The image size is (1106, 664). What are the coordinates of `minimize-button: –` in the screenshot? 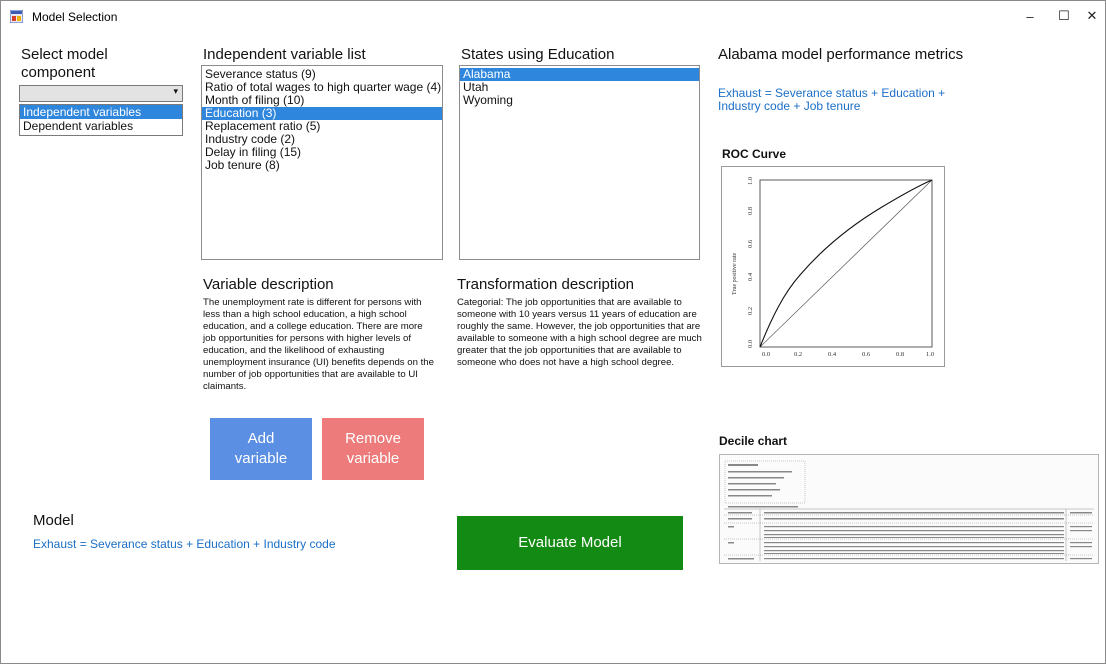 It's located at (1030, 16).